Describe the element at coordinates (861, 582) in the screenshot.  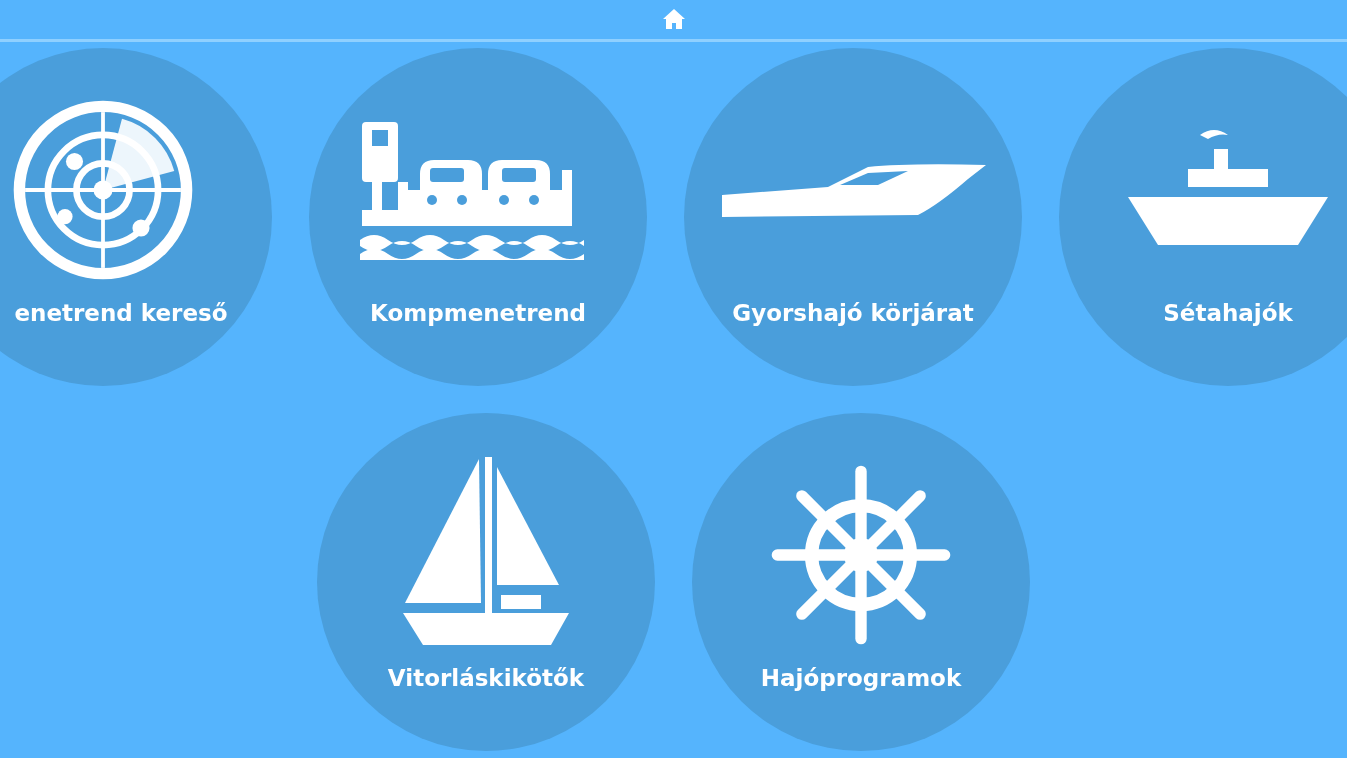
I see `menu-tile: Hajóprogramok` at that location.